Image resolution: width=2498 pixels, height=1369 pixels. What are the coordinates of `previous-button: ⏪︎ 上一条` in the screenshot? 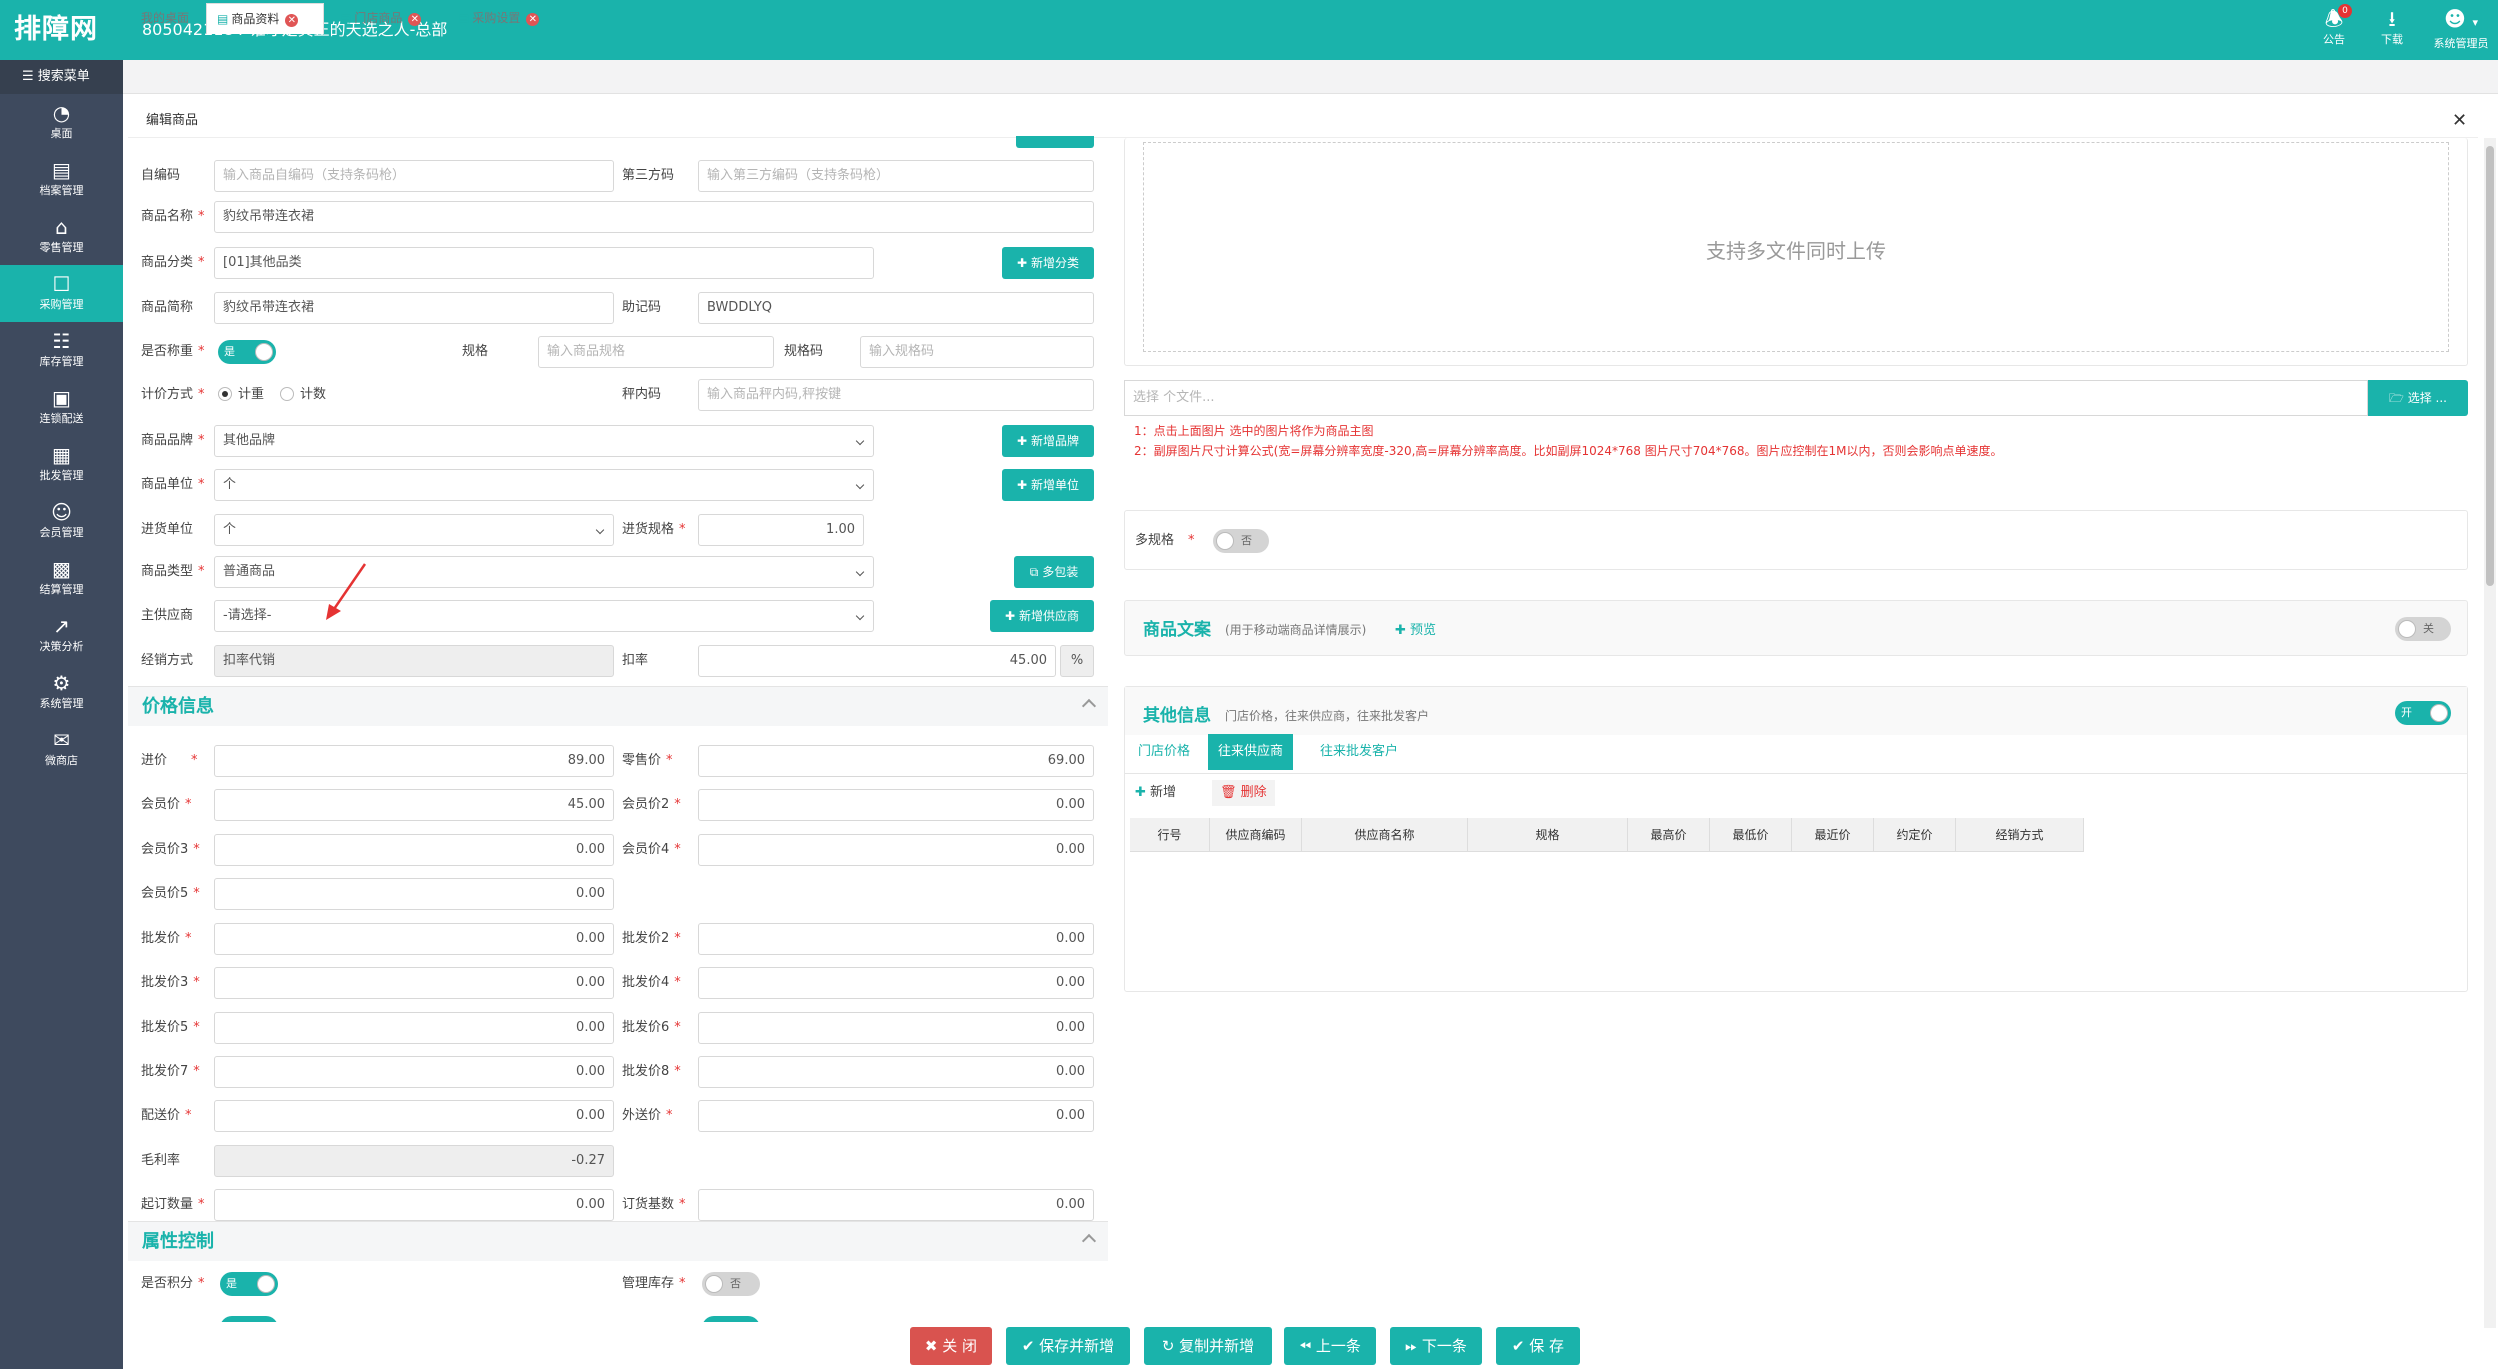 It's located at (1330, 1346).